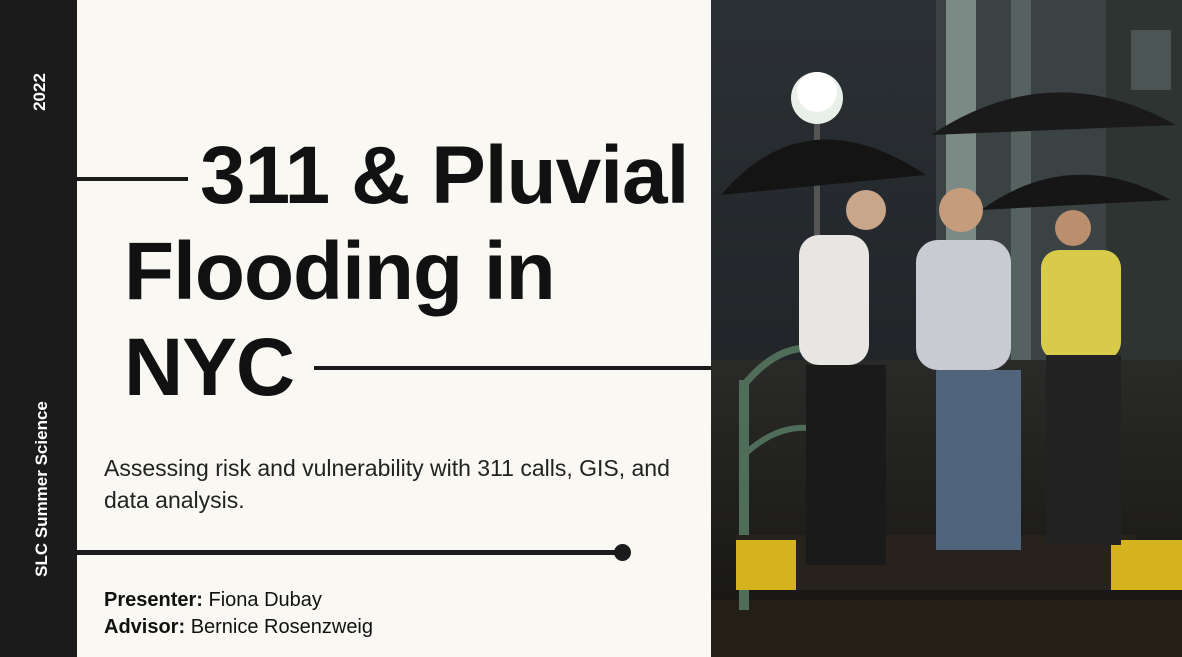 The height and width of the screenshot is (657, 1182). I want to click on organization-label: SLC Summer Science, so click(41, 489).